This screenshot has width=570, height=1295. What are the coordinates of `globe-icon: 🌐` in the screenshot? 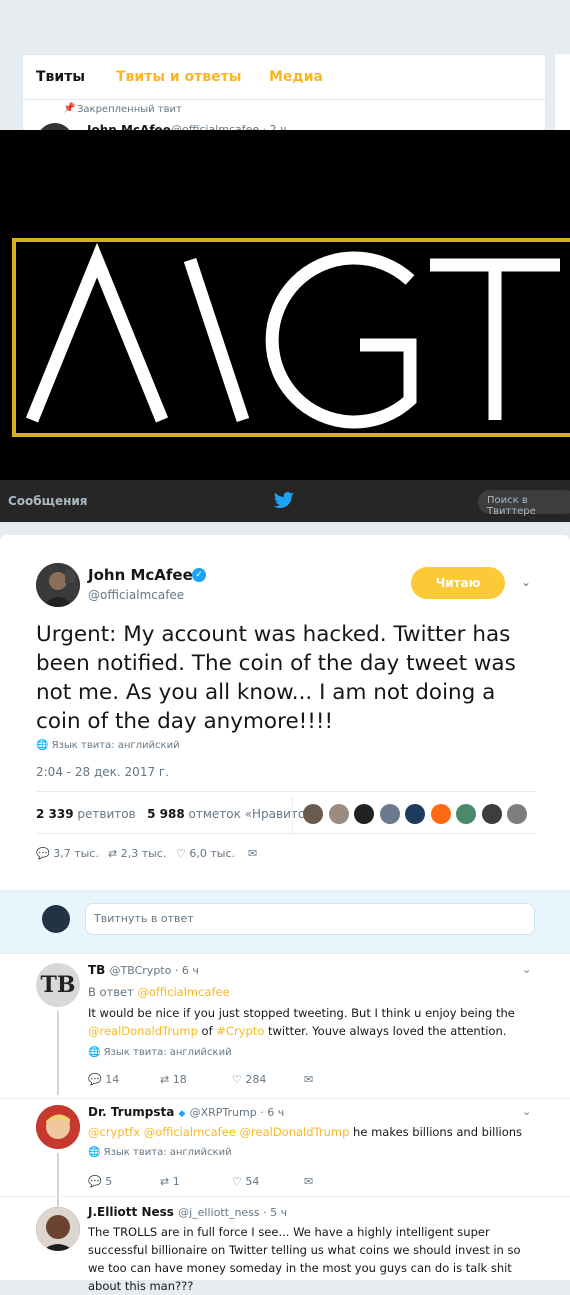 It's located at (94, 1052).